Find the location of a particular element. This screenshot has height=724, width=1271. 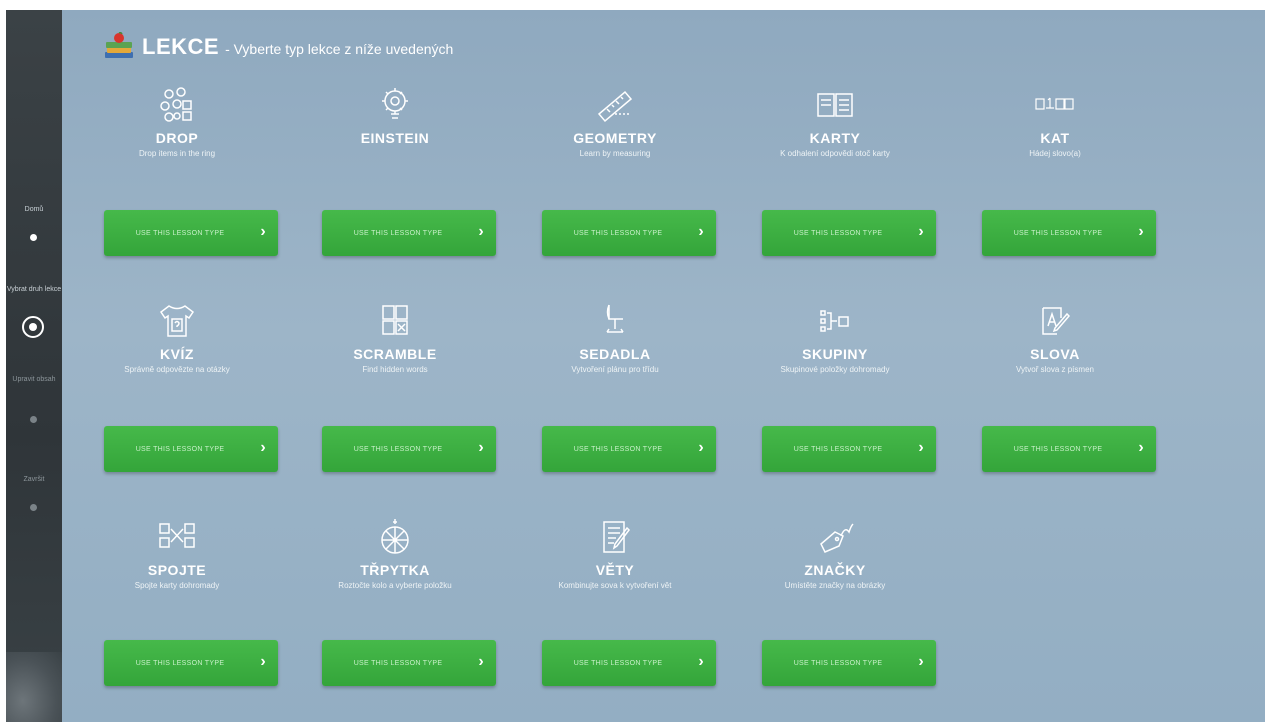

lesson-title: DROP is located at coordinates (177, 138).